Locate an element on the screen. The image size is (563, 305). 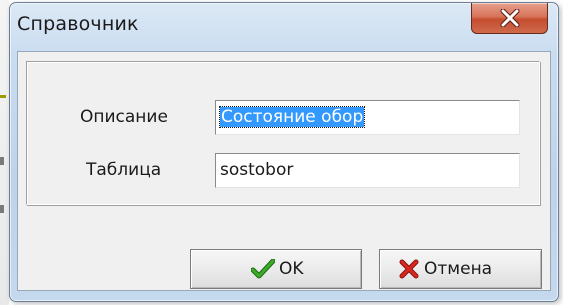
cross-icon is located at coordinates (409, 269).